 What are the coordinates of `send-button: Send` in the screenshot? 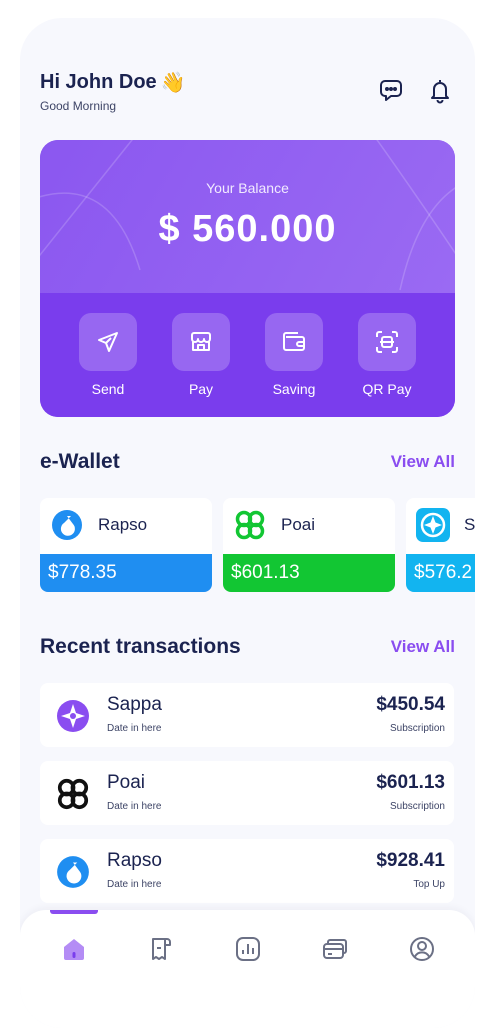 It's located at (108, 355).